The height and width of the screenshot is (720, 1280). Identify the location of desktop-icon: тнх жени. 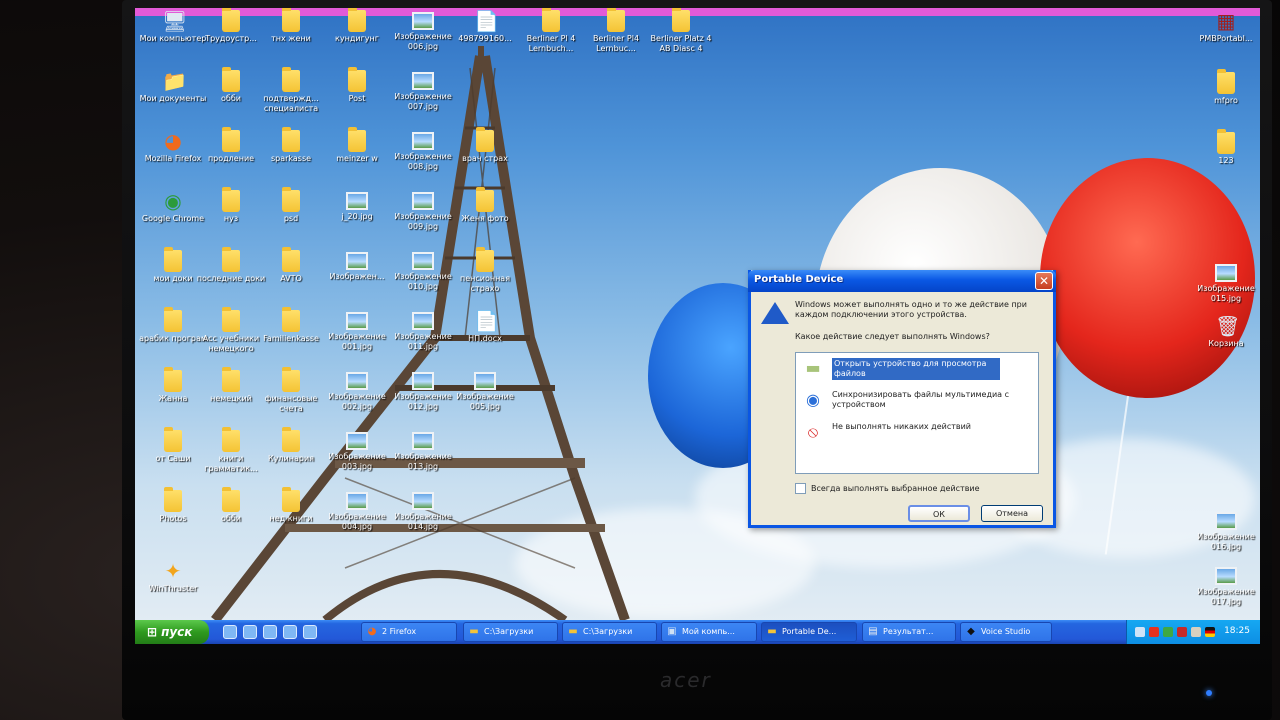
(291, 26).